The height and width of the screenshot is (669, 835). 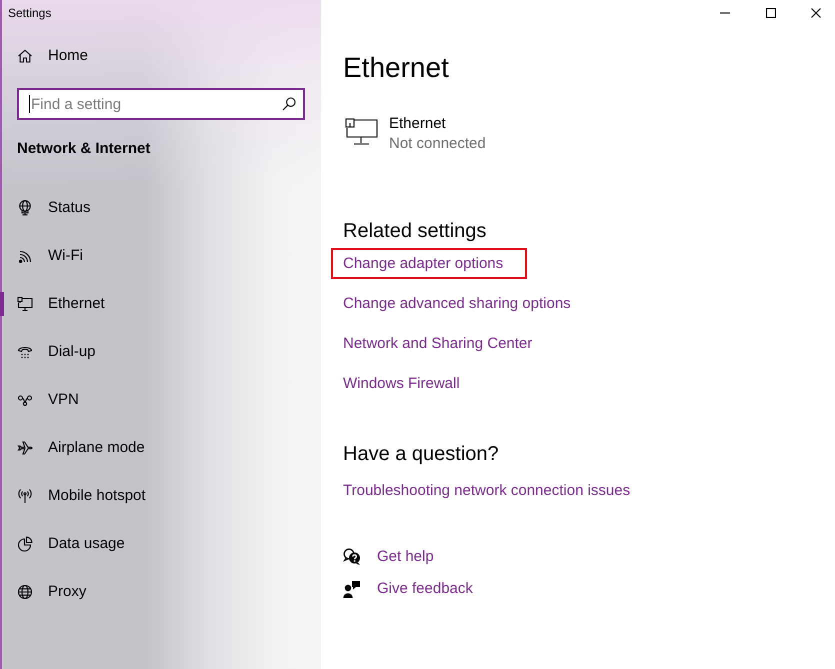 I want to click on close-icon, so click(x=816, y=13).